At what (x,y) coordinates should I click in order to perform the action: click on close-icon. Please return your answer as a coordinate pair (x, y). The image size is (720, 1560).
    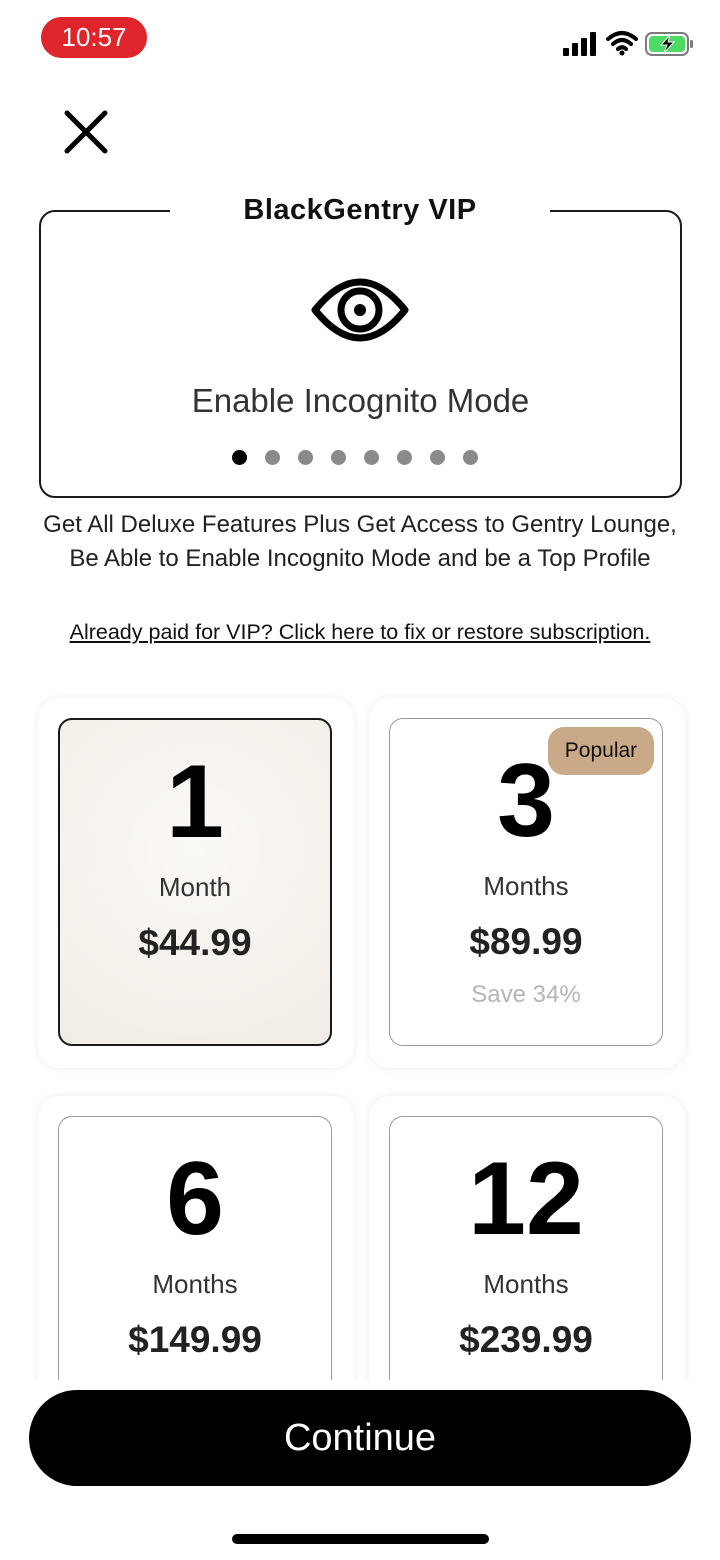
    Looking at the image, I should click on (86, 132).